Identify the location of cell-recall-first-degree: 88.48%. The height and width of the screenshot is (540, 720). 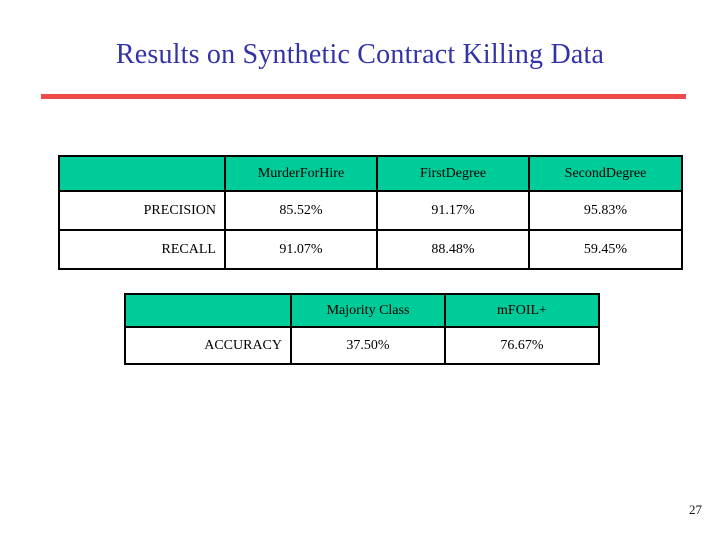
(453, 249).